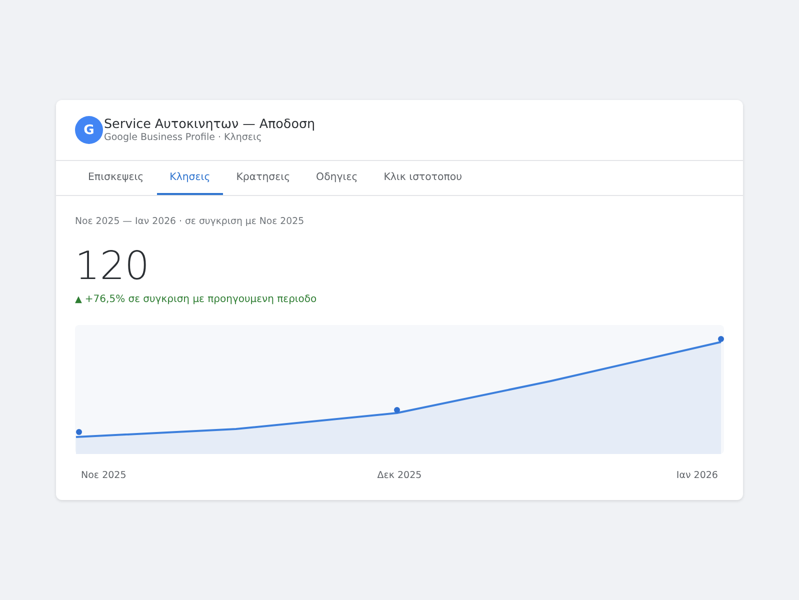 This screenshot has width=799, height=600. Describe the element at coordinates (104, 476) in the screenshot. I see `axis-label: Νοε 2025` at that location.